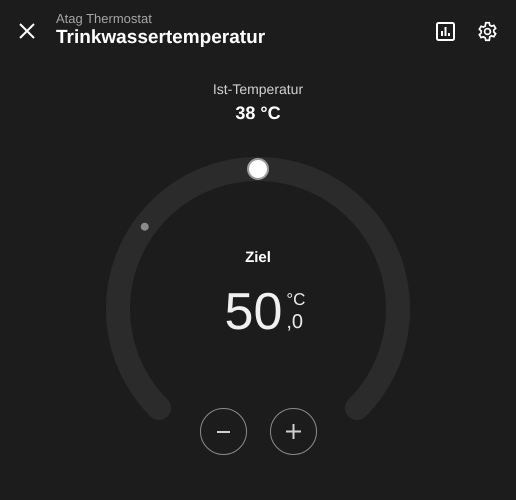 This screenshot has width=516, height=500. What do you see at coordinates (445, 31) in the screenshot?
I see `bar-chart-icon` at bounding box center [445, 31].